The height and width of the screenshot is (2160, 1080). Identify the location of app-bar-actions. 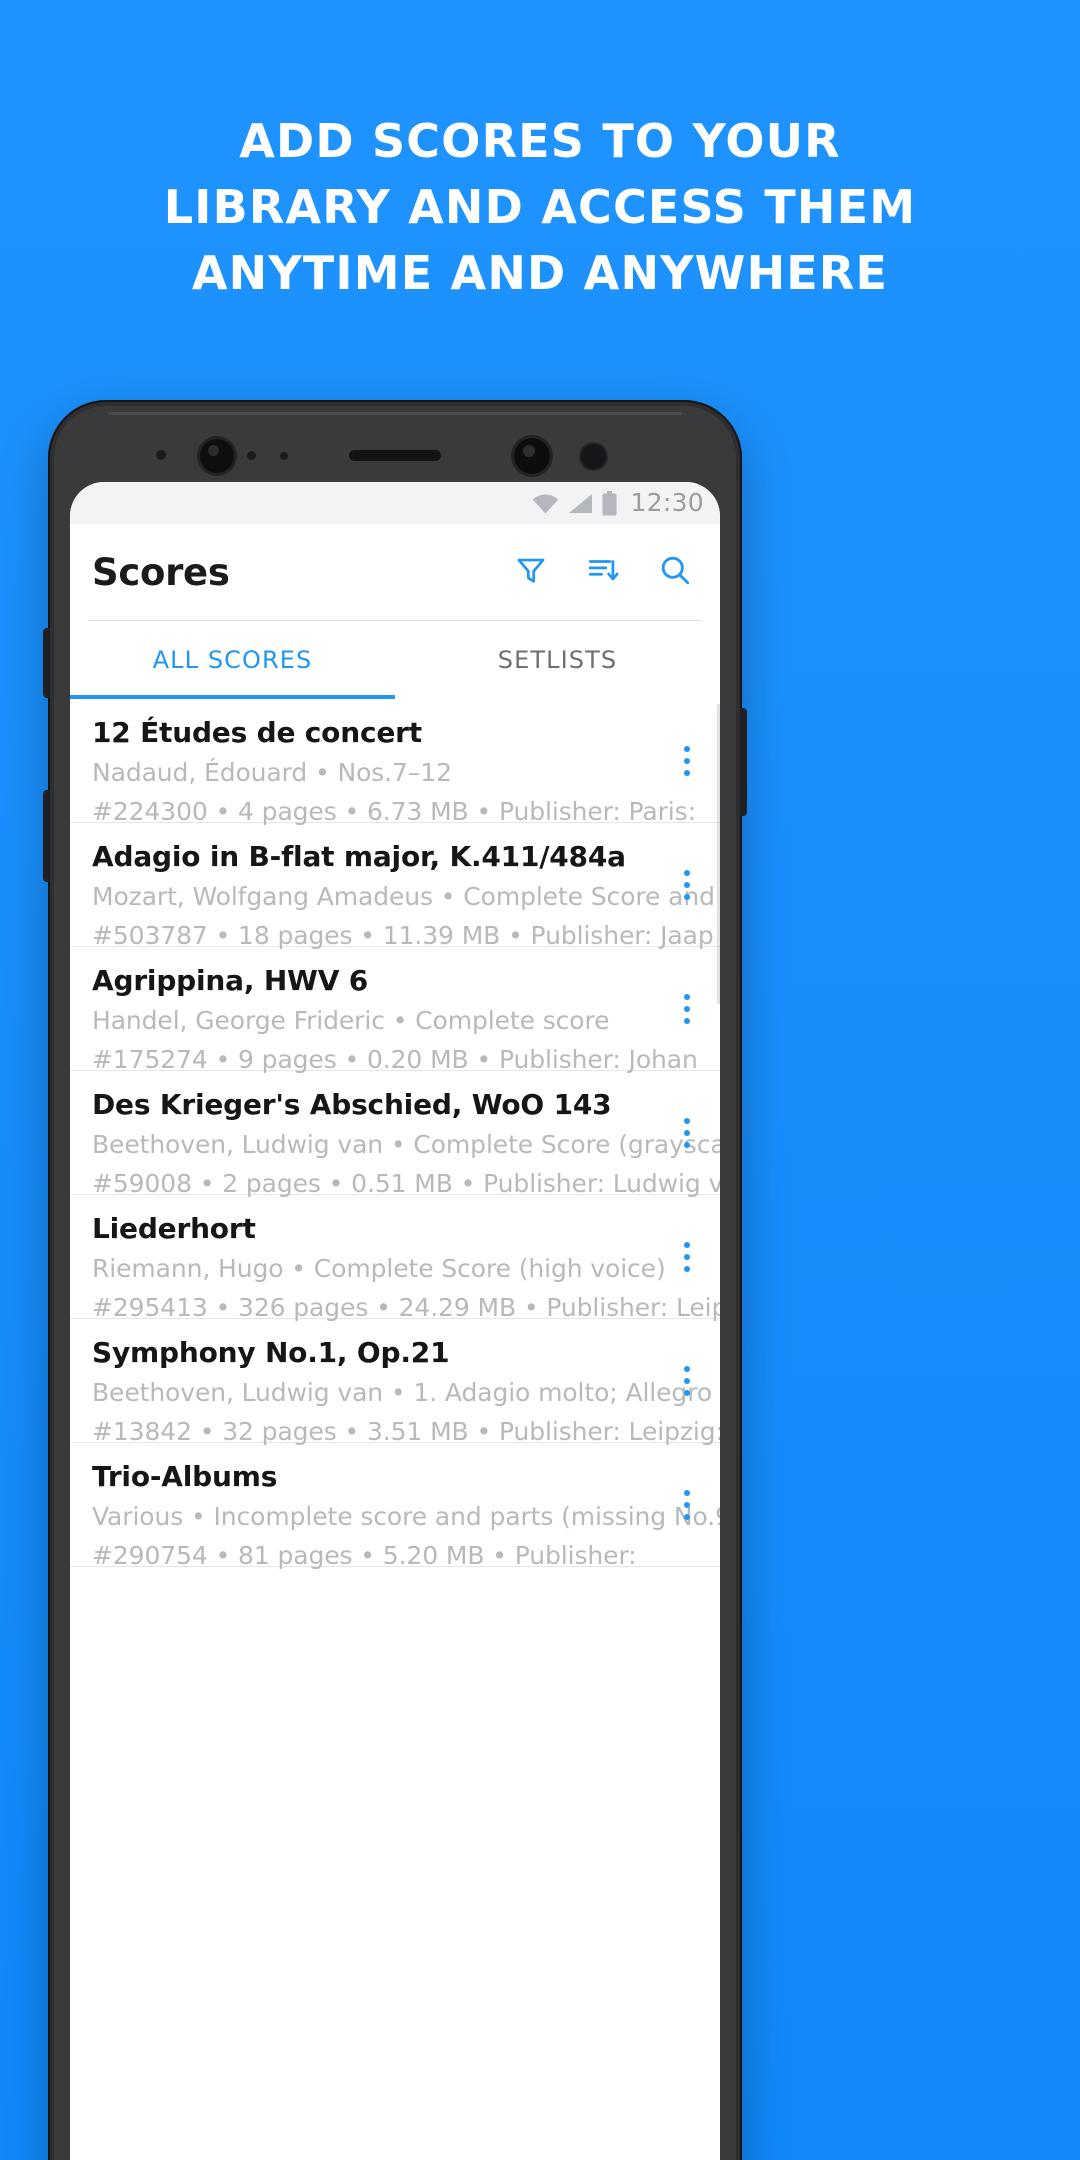
(607, 572).